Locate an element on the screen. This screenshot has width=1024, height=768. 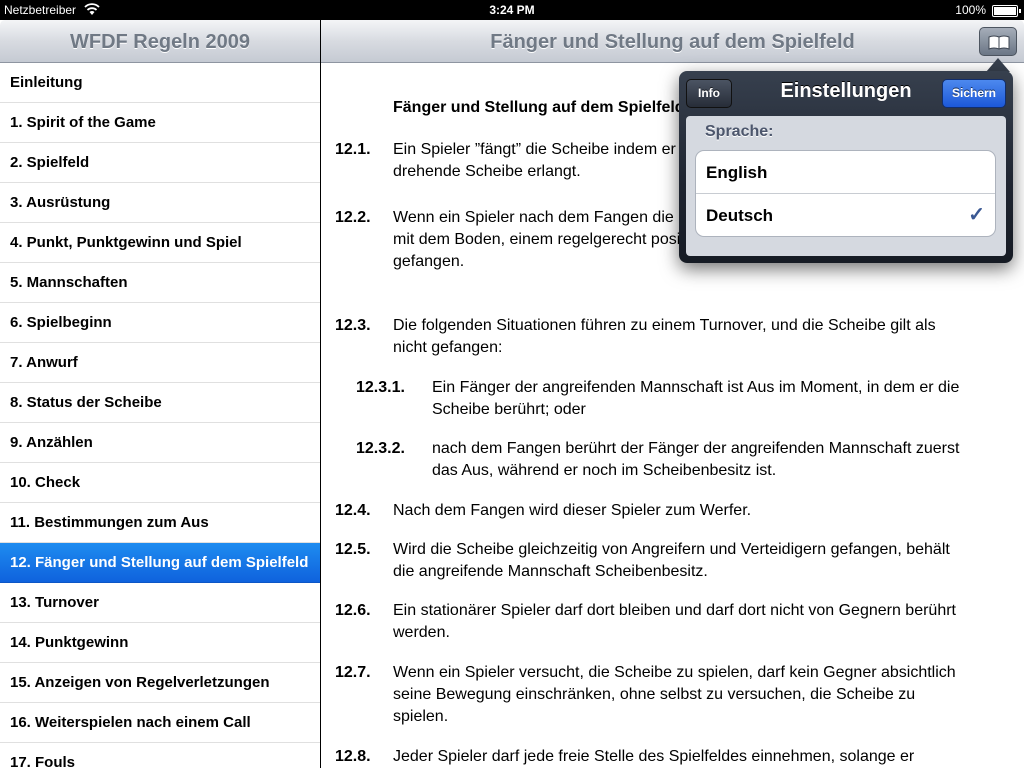
language-option-english: English is located at coordinates (845, 172).